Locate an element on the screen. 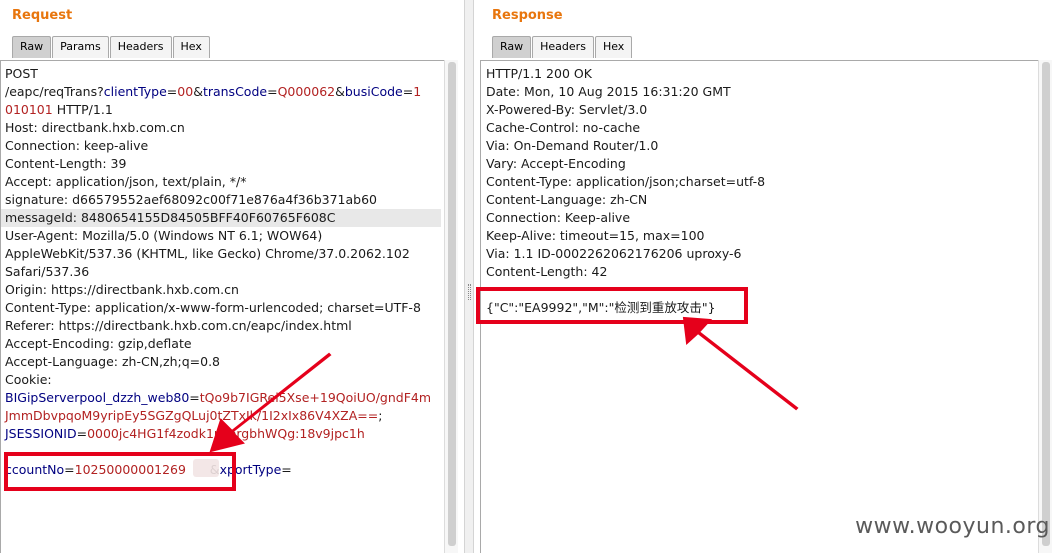 This screenshot has height=553, width=1058. request-token: Host: directbank.hxb.com.cn is located at coordinates (95, 127).